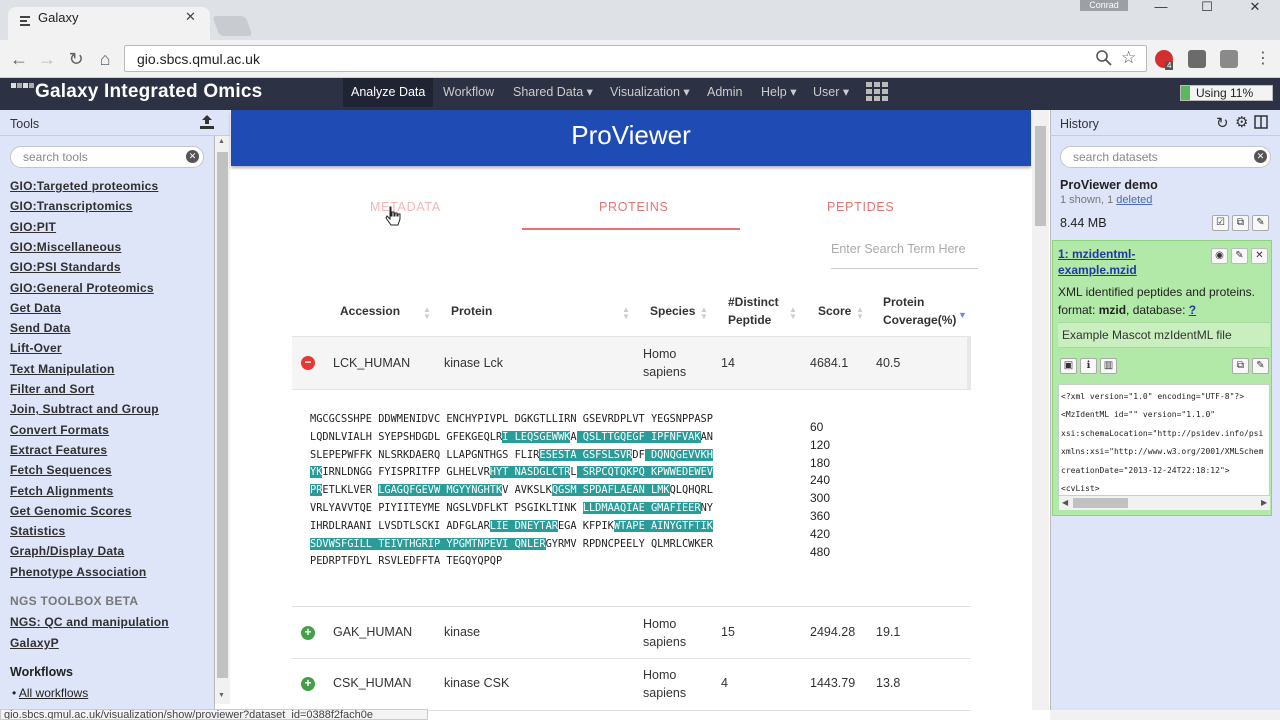 This screenshot has height=720, width=1280. Describe the element at coordinates (34, 643) in the screenshot. I see `tool-category-galaxyp: GalaxyP` at that location.